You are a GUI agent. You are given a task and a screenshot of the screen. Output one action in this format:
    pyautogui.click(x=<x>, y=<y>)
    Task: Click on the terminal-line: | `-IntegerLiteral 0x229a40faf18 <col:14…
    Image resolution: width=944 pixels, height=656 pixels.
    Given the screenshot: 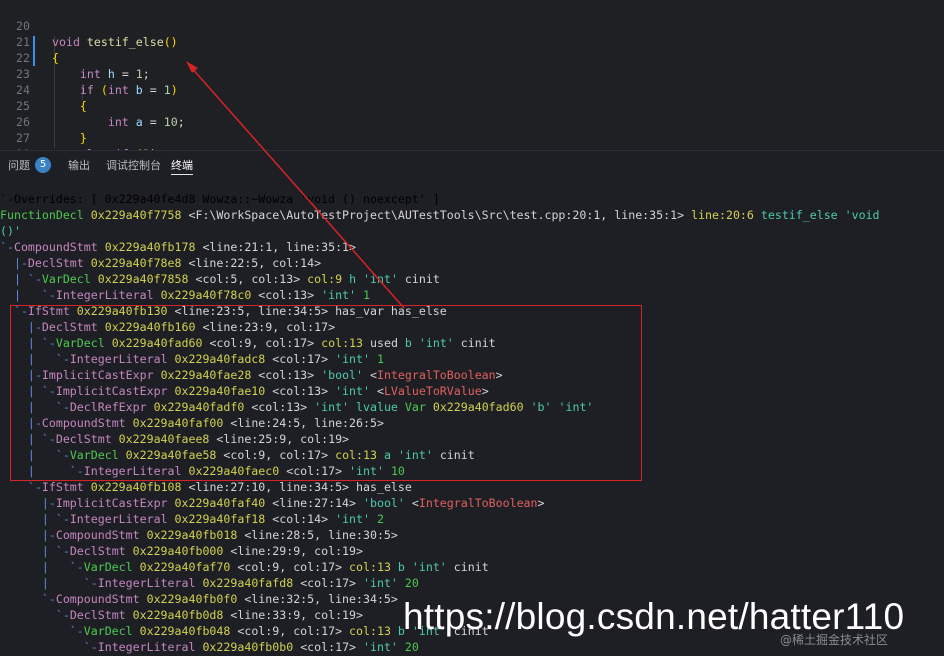 What is the action you would take?
    pyautogui.click(x=192, y=519)
    